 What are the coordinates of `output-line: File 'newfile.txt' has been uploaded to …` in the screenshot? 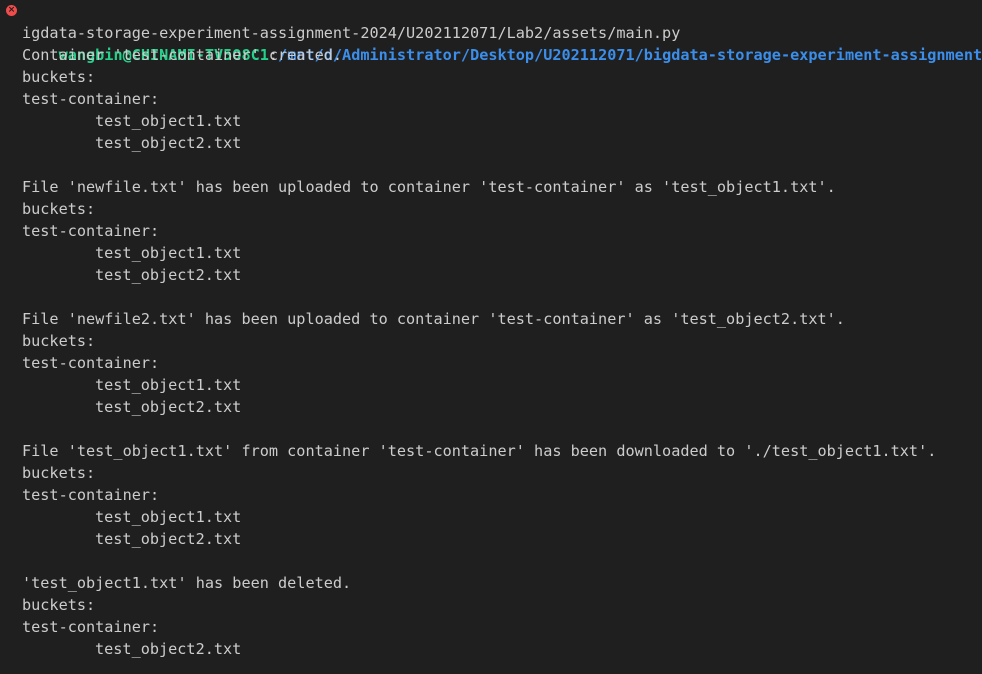 It's located at (429, 187).